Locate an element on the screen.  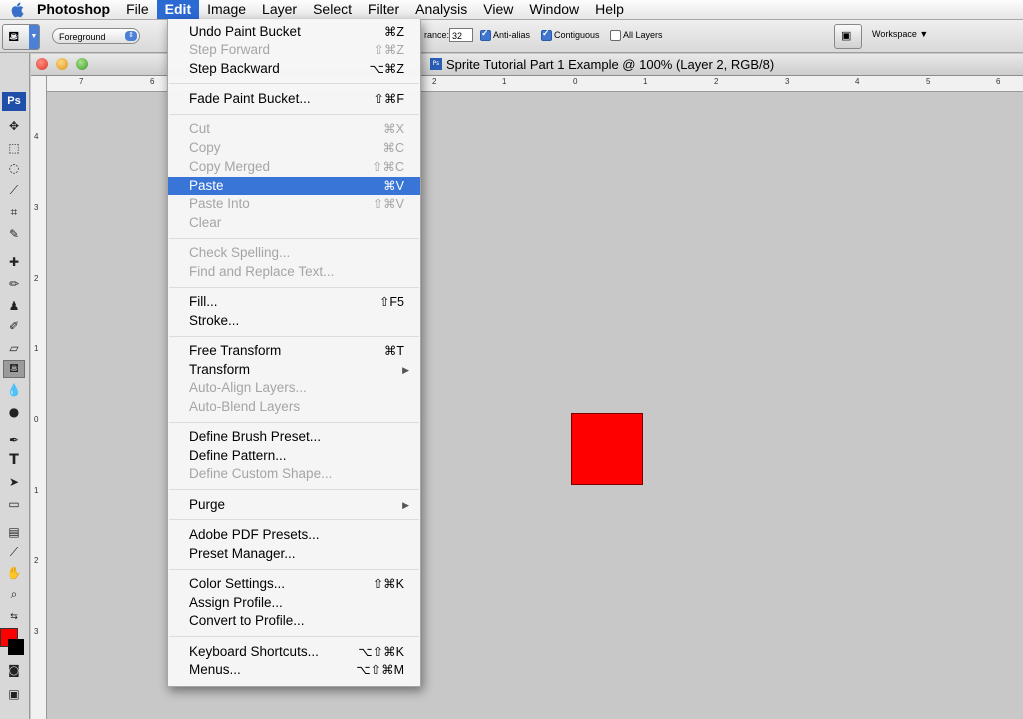
menu-item-label: Paste Into is located at coordinates (219, 203).